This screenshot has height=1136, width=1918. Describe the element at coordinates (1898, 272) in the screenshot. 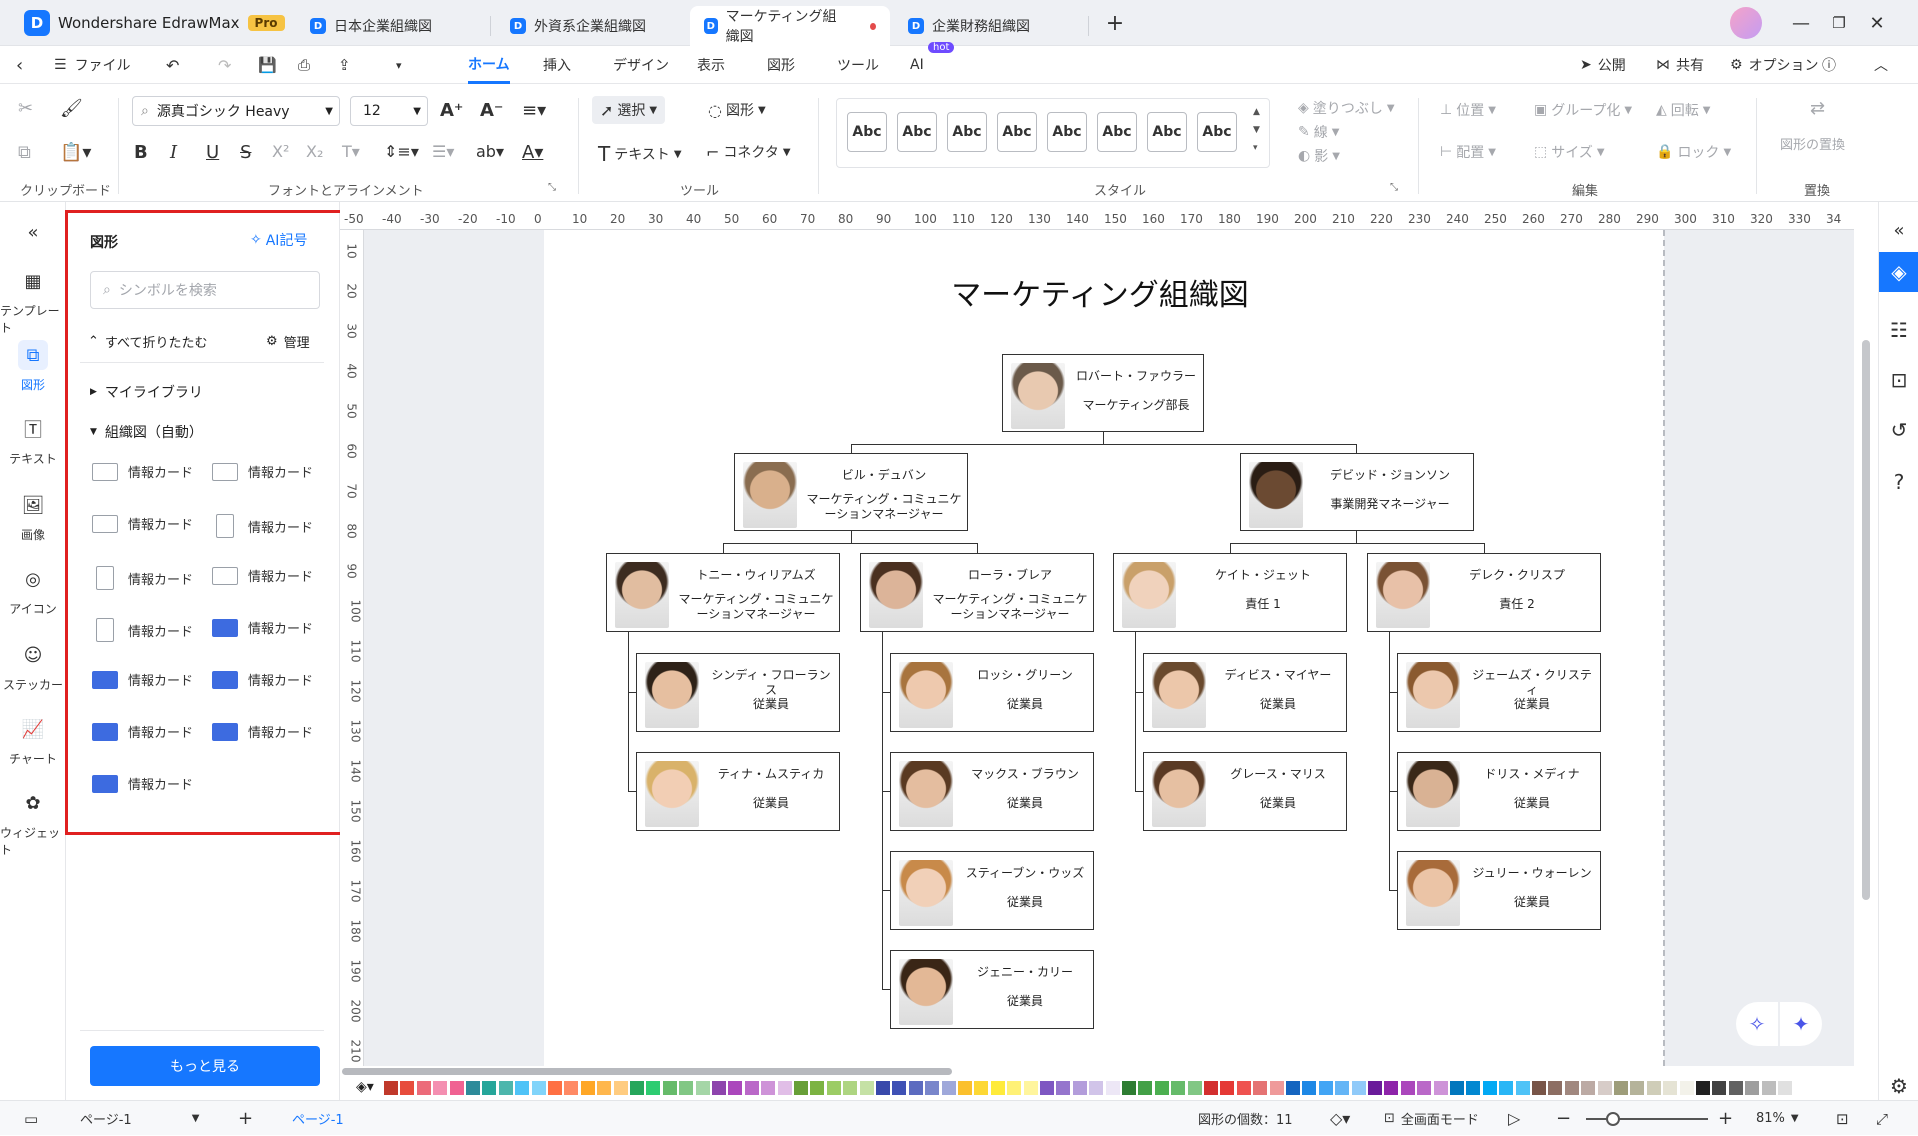

I see `fill-style-icon: ◈` at that location.